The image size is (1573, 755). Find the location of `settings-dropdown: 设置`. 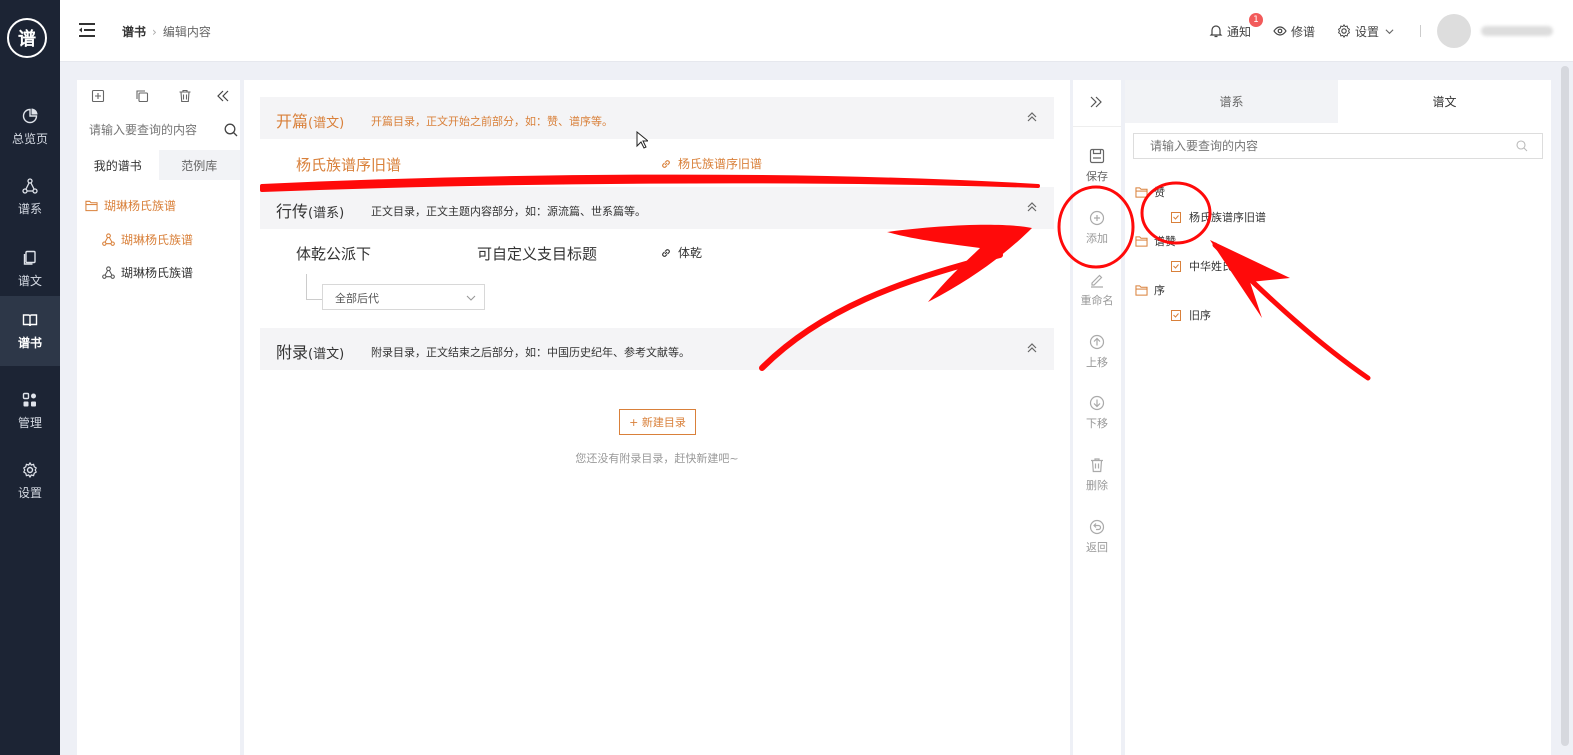

settings-dropdown: 设置 is located at coordinates (1367, 31).